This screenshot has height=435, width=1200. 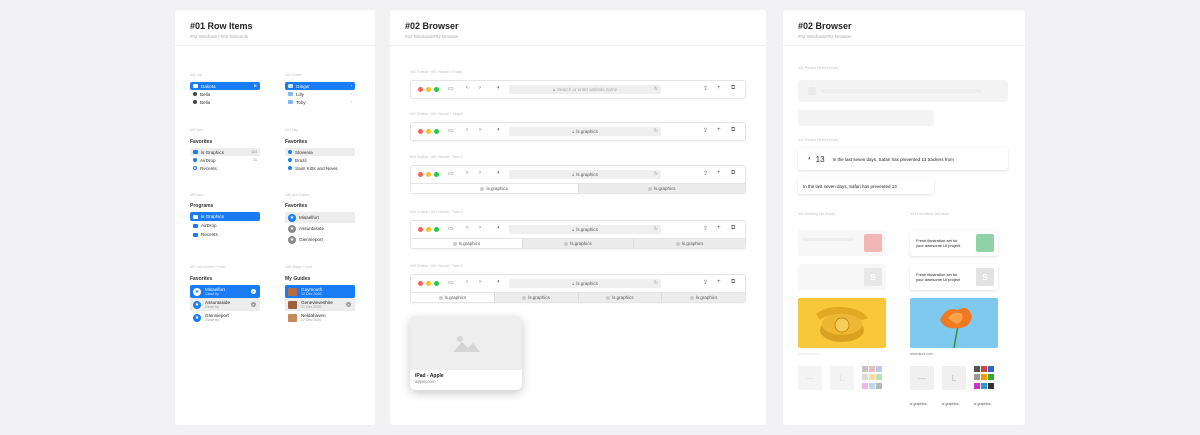 I want to click on sidebar-item: ls Graphics, so click(x=225, y=216).